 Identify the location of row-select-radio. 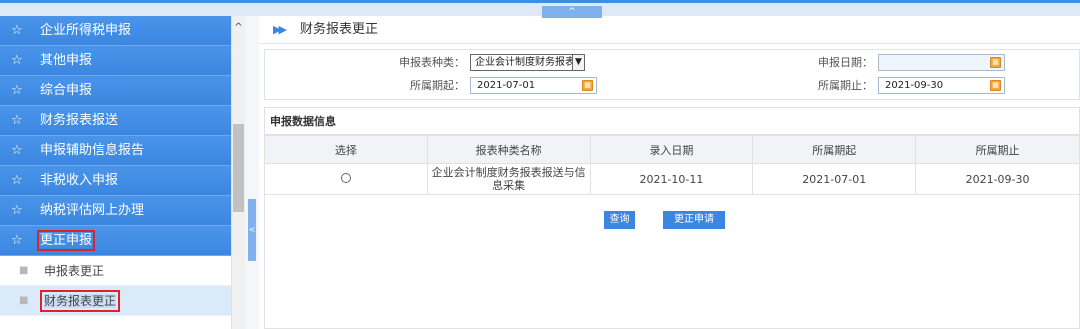
(345, 177).